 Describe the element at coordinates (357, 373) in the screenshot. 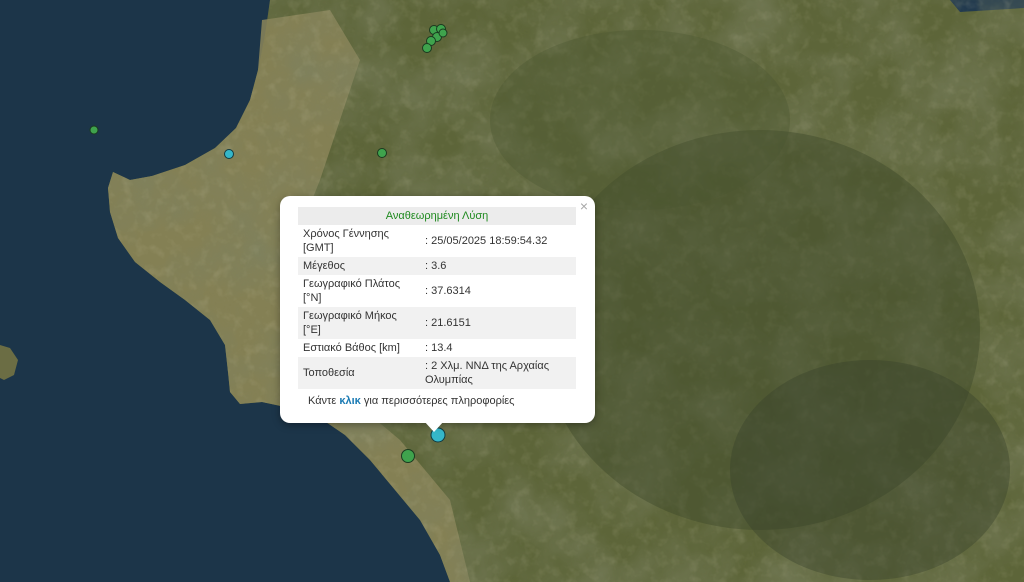

I see `row-label-location: Τοποθεσία` at that location.